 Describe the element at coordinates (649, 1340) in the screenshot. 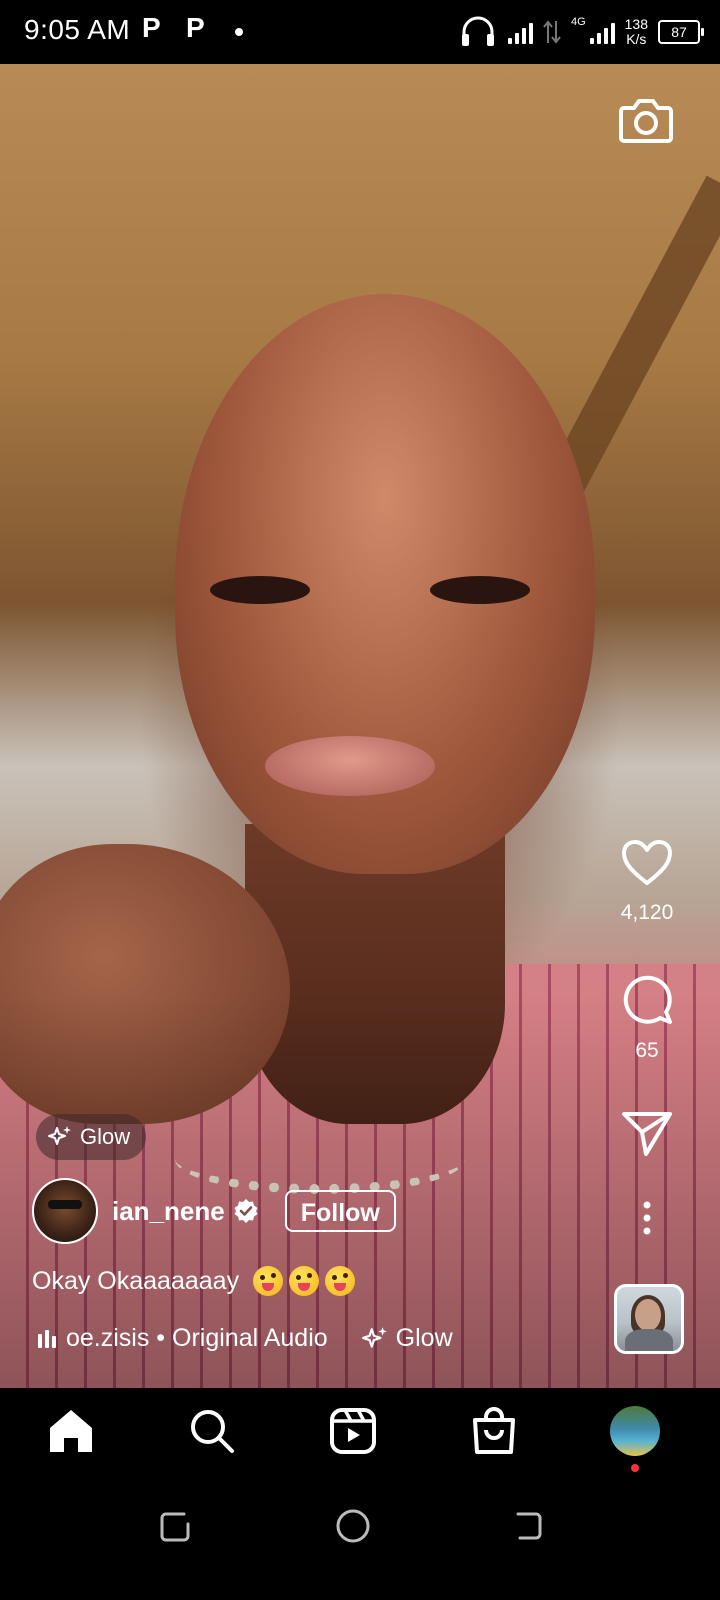

I see `thumb-body` at that location.